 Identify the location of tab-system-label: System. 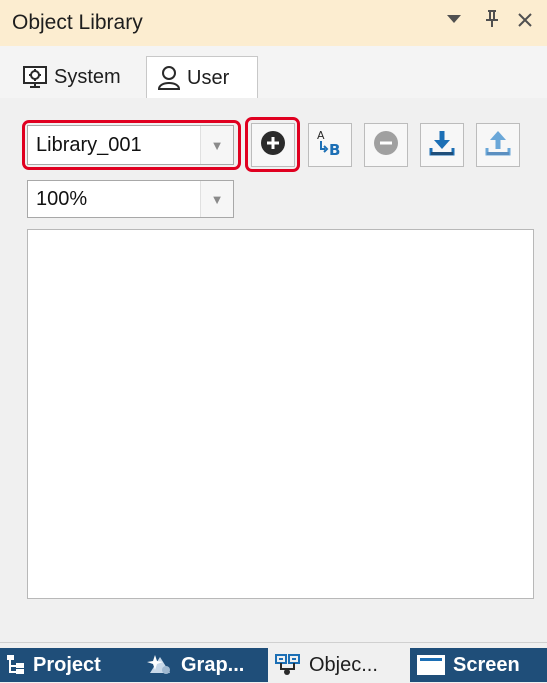
(87, 76).